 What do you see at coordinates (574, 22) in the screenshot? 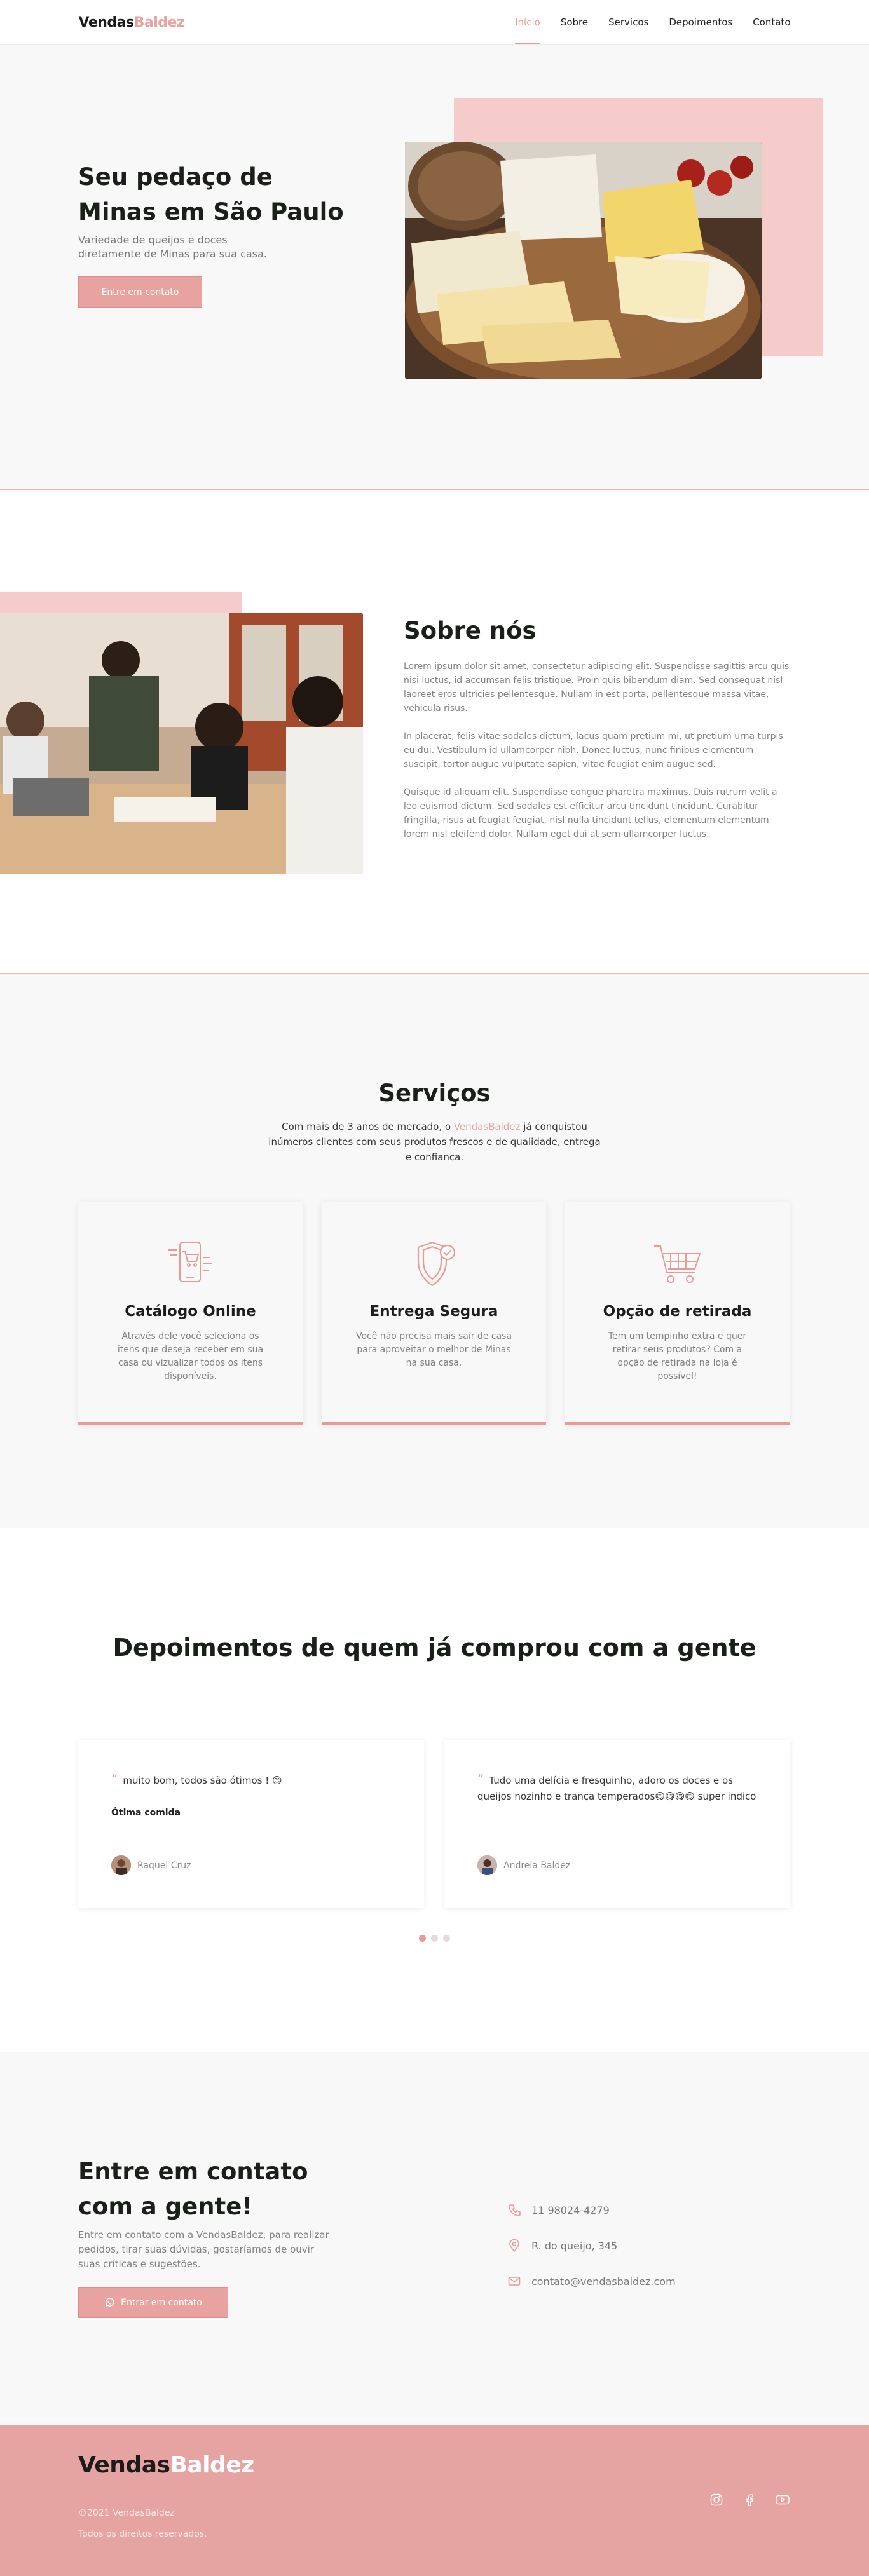
I see `nav-sobre: Sobre` at bounding box center [574, 22].